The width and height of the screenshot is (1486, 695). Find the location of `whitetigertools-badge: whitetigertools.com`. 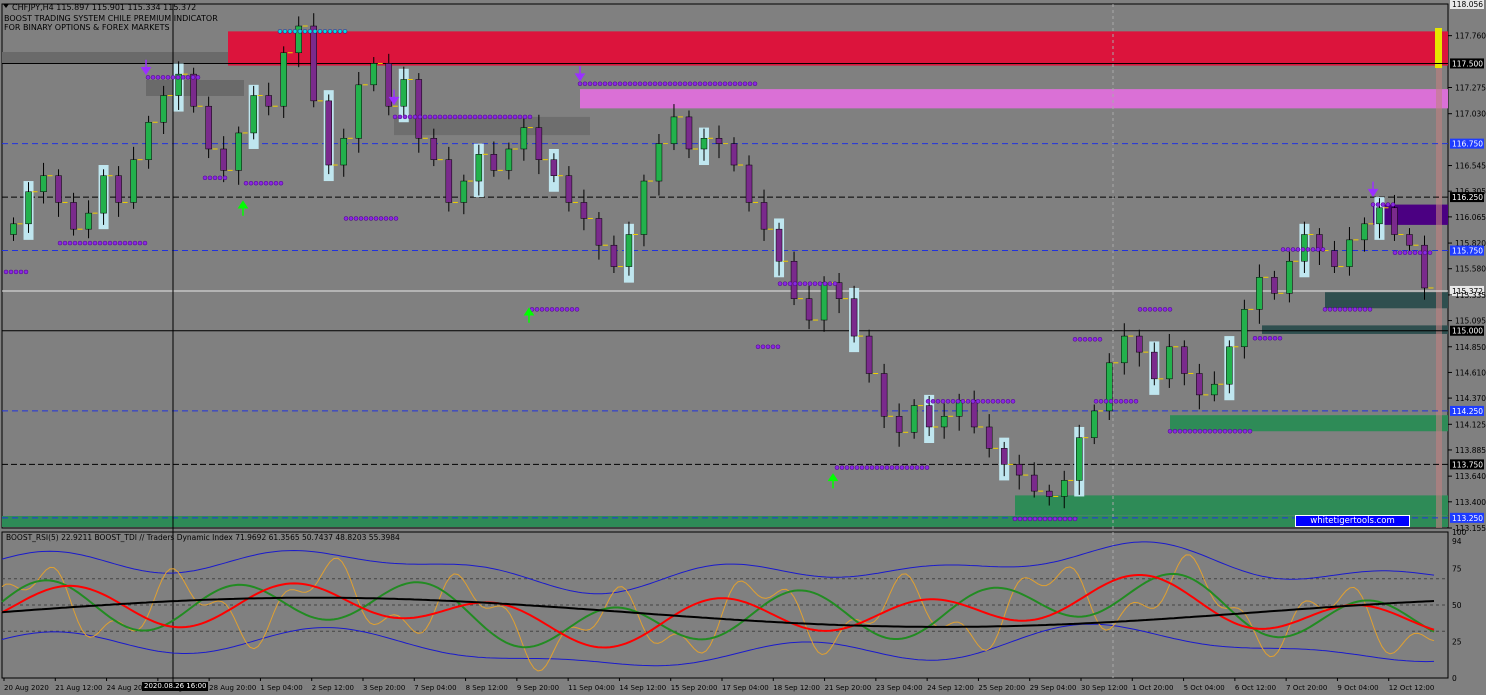

whitetigertools-badge: whitetigertools.com is located at coordinates (1352, 521).